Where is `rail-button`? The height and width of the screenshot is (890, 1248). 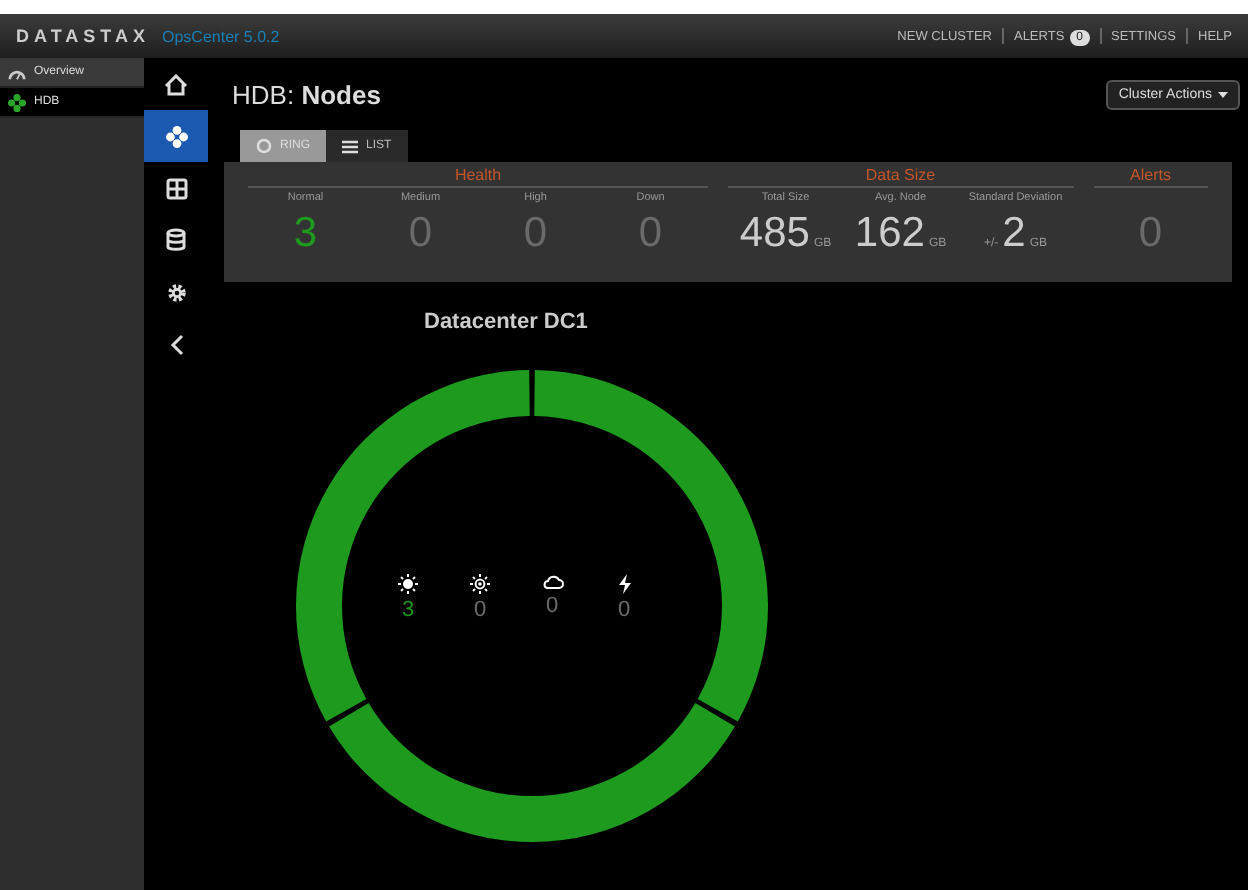 rail-button is located at coordinates (176, 136).